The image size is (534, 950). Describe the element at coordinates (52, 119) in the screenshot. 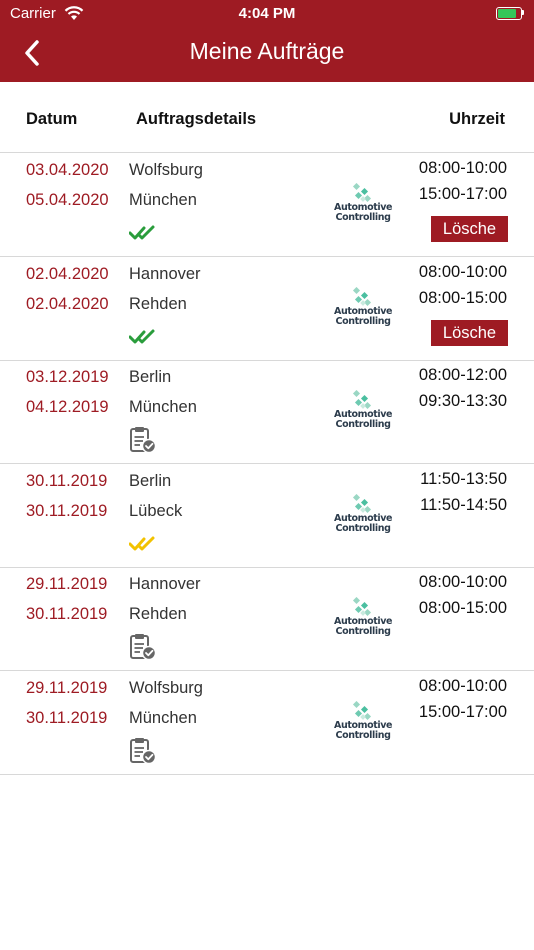

I see `column-date: Datum` at that location.